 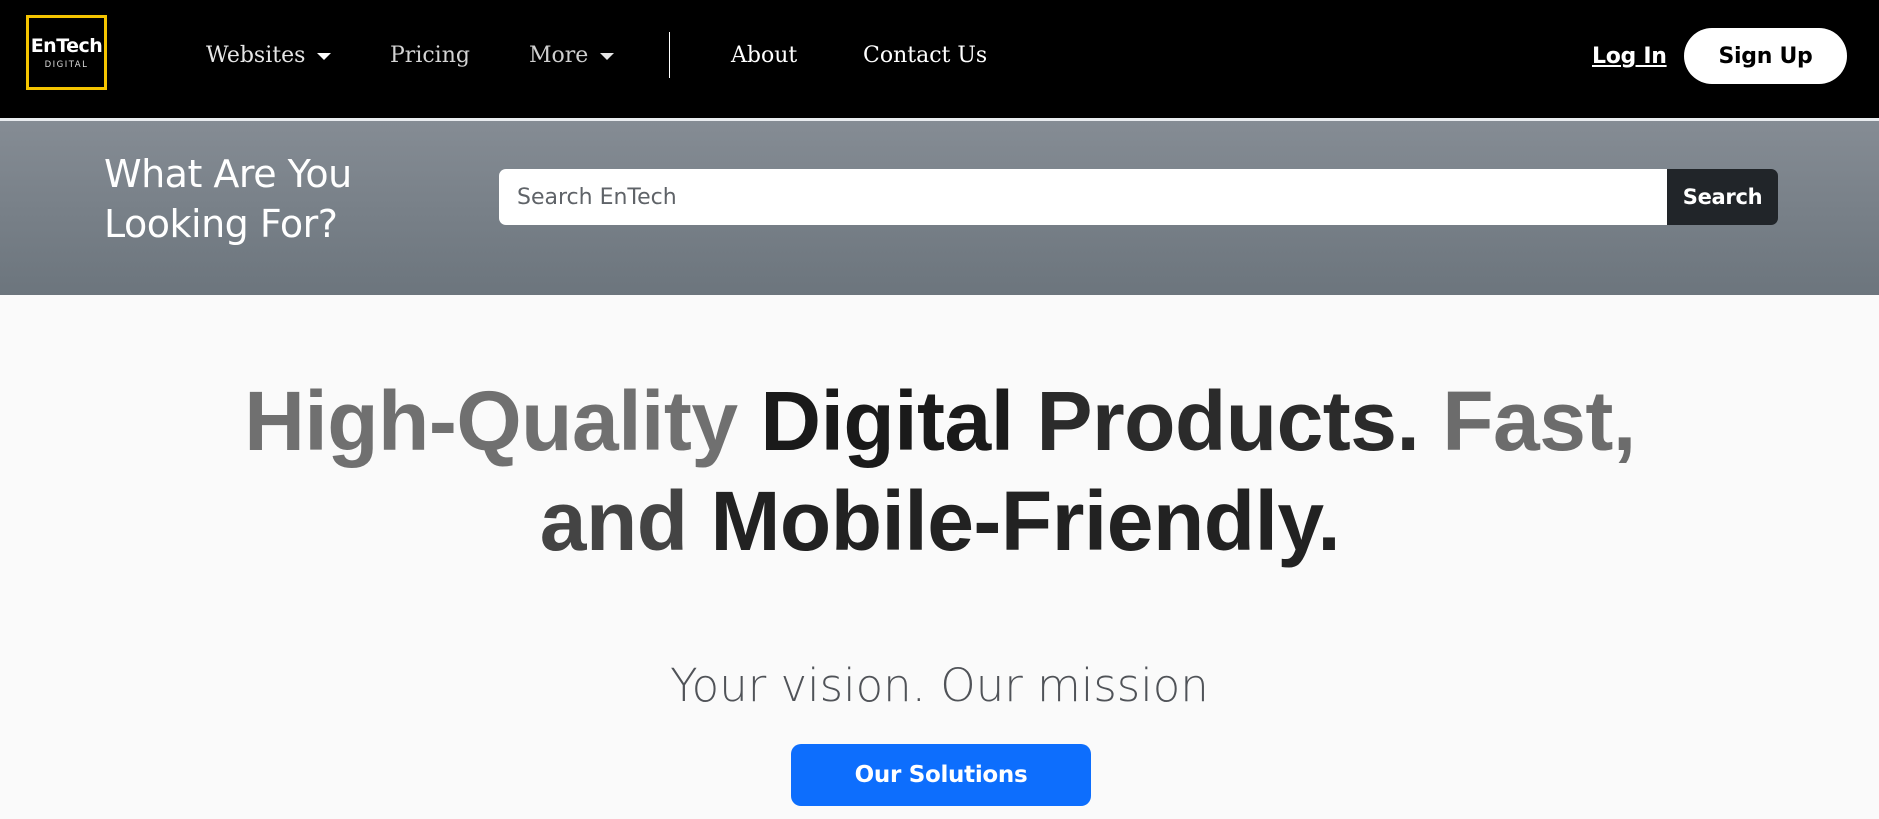 I want to click on hero-title-word: Mobile-Friendly., so click(x=1025, y=521).